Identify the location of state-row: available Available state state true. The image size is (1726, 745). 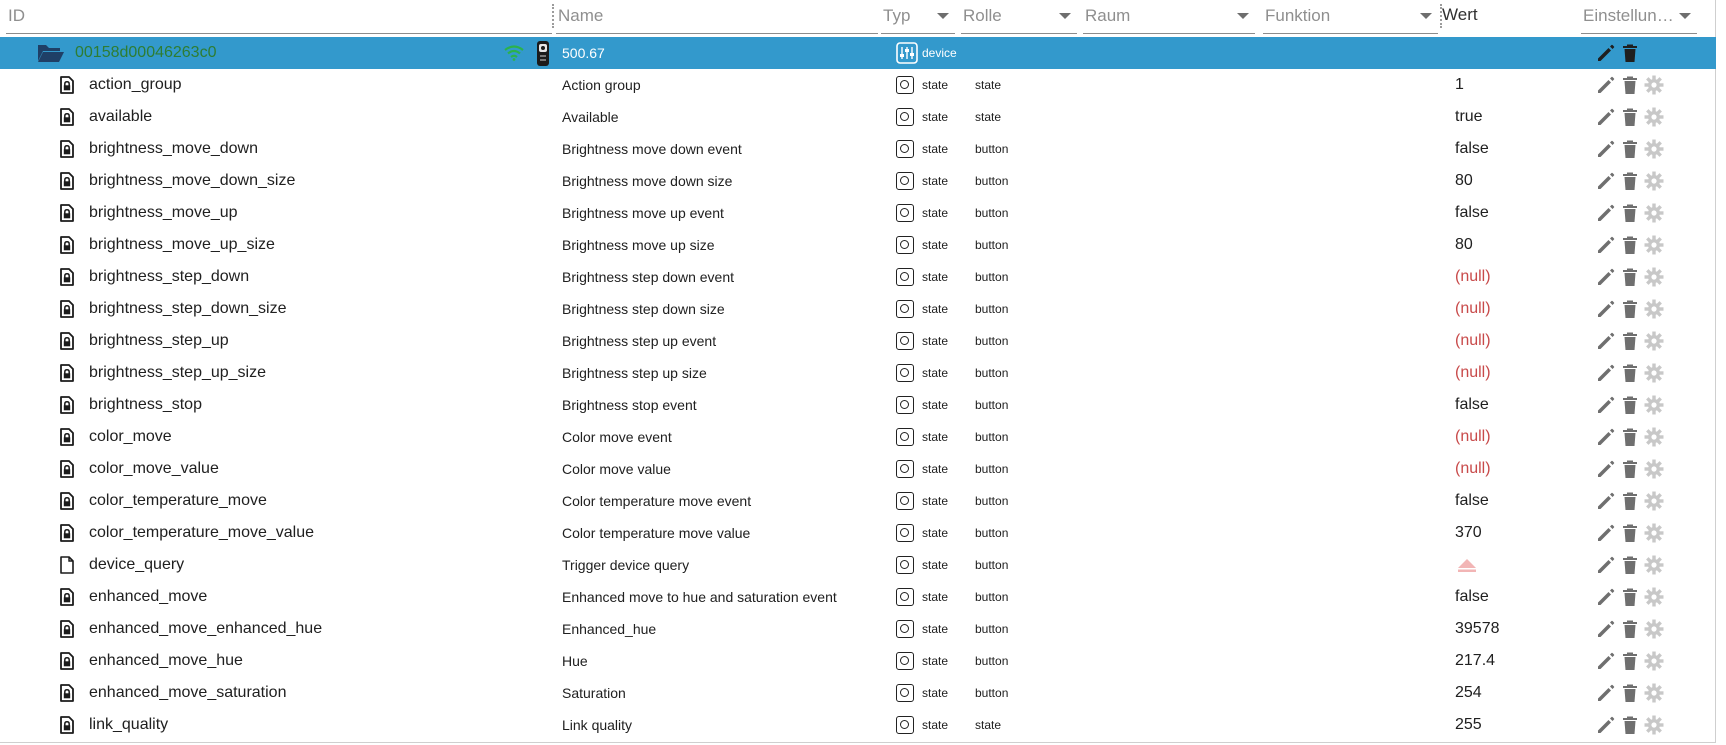
(858, 117).